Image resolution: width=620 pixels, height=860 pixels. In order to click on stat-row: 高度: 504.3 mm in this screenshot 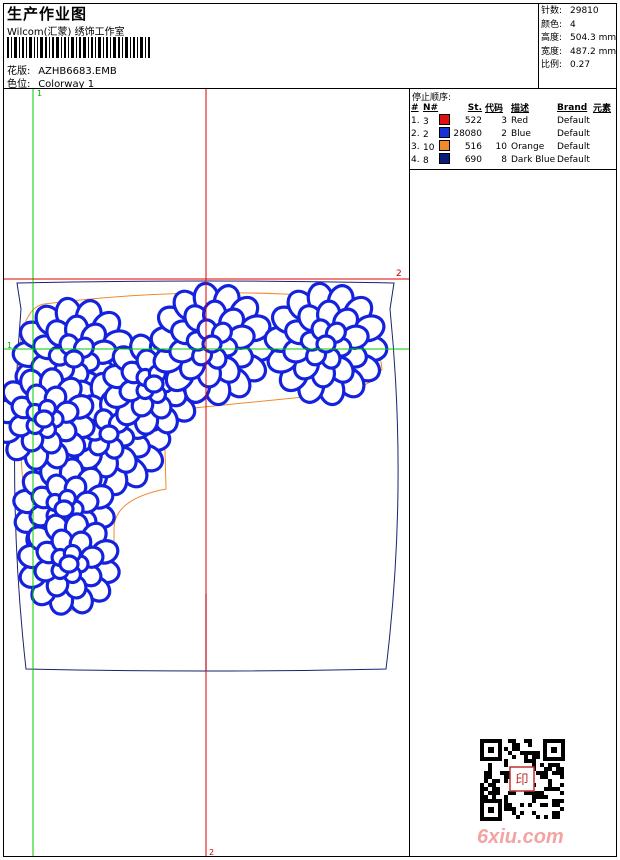, I will do `click(579, 38)`.